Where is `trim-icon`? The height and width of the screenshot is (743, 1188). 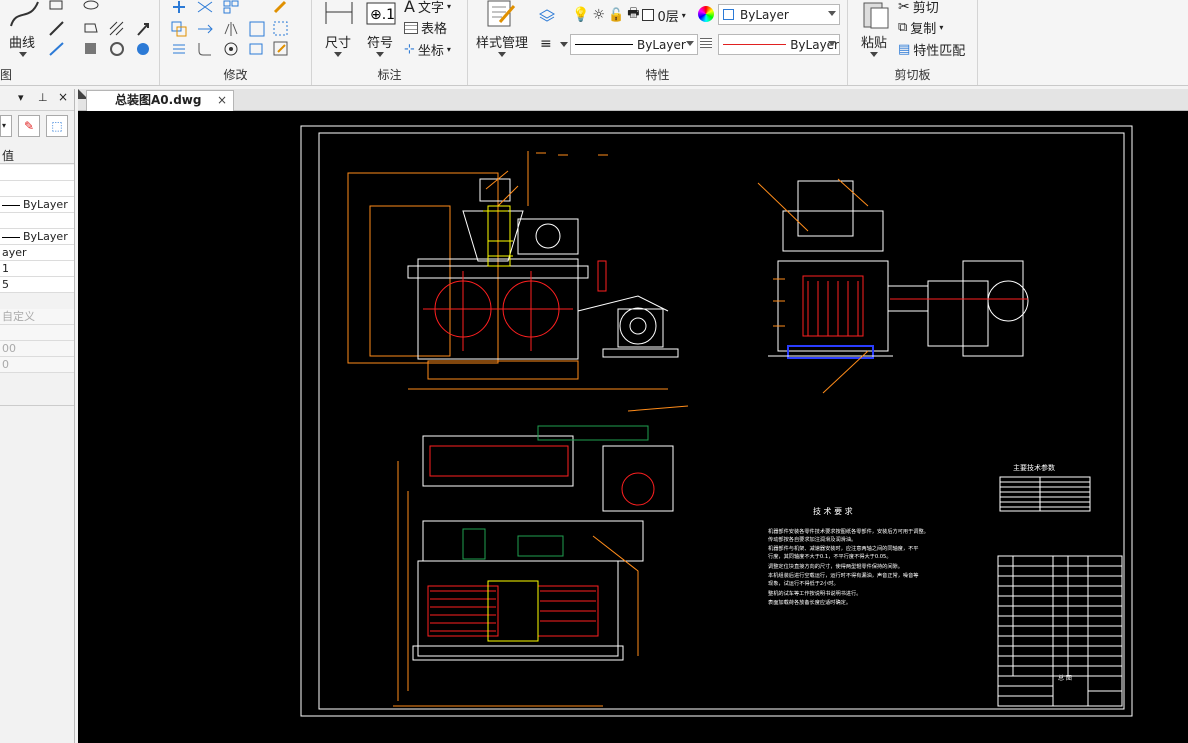
trim-icon is located at coordinates (205, 7).